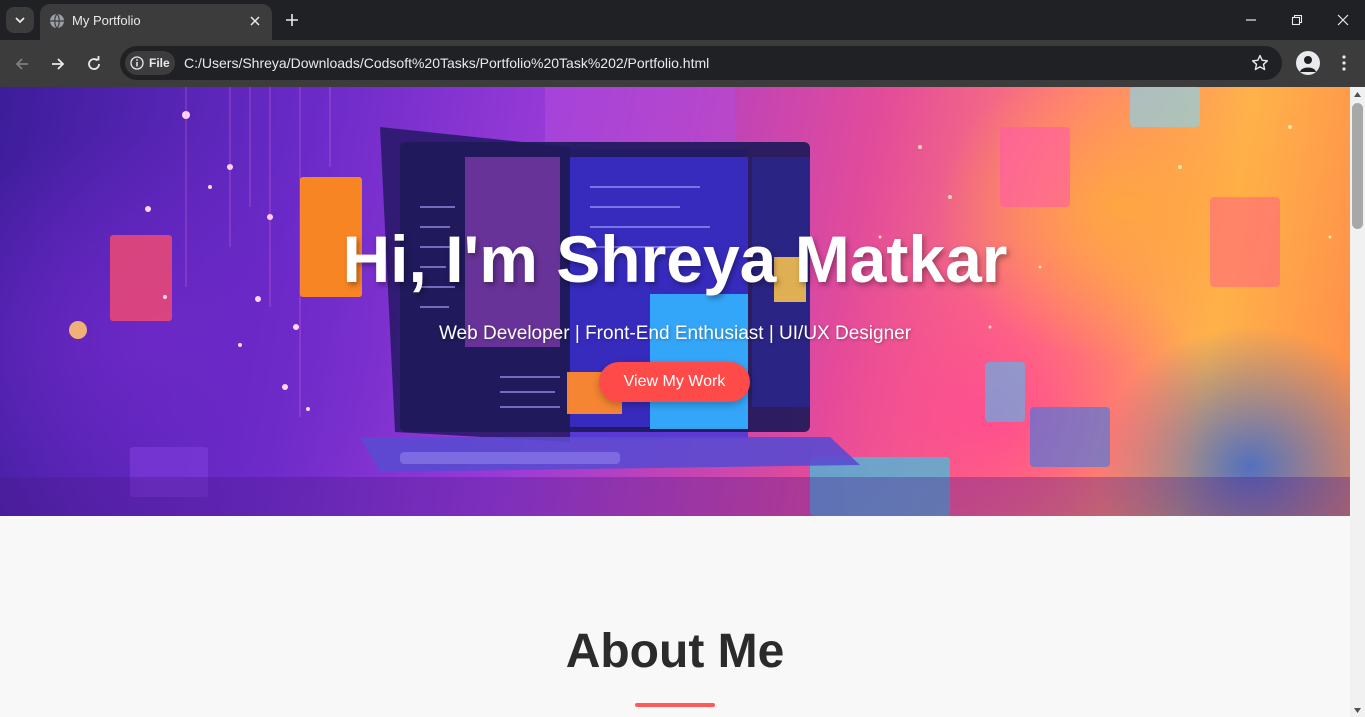  I want to click on new-tab-button, so click(292, 20).